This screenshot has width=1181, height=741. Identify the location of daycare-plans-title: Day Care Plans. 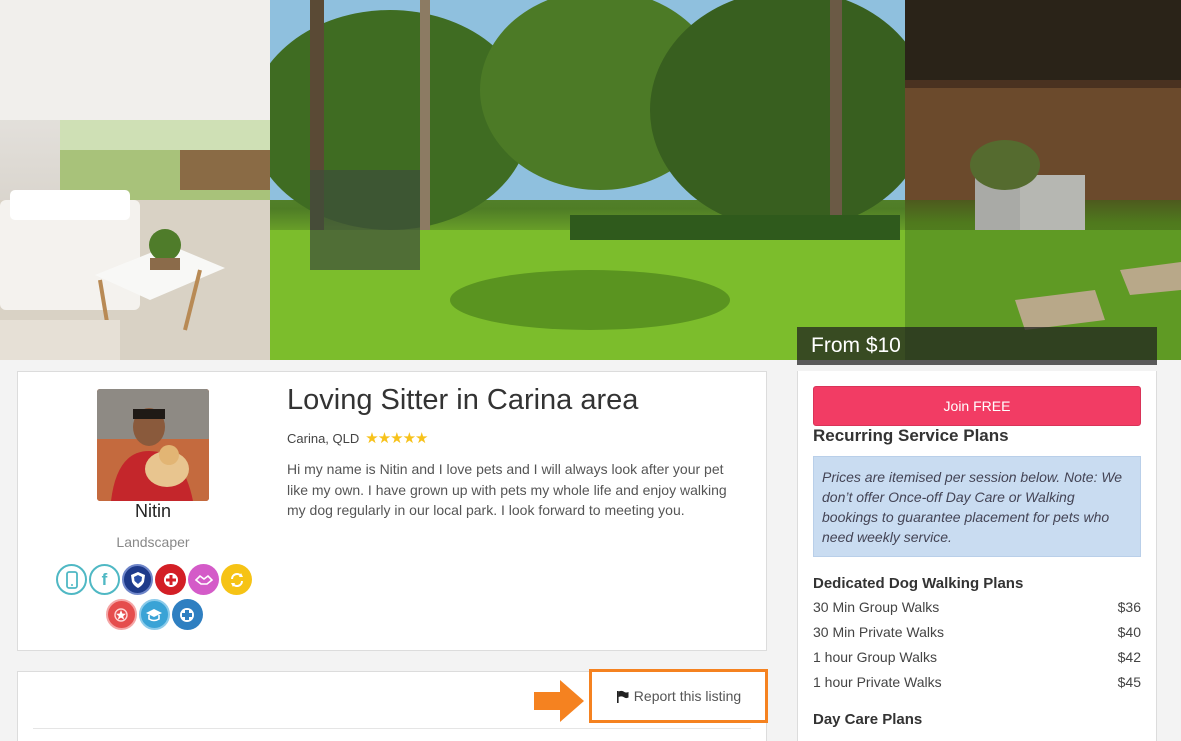
(868, 719).